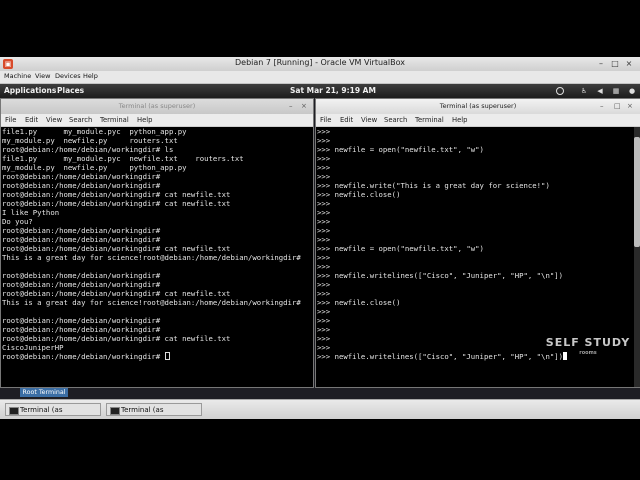 This screenshot has width=640, height=480. What do you see at coordinates (70, 90) in the screenshot?
I see `places-menu: Places` at bounding box center [70, 90].